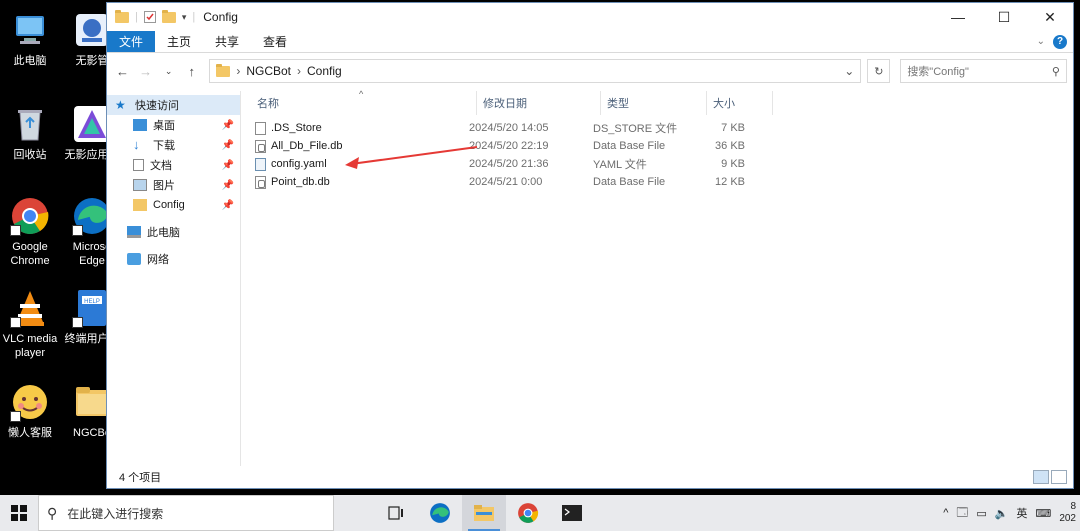  I want to click on svg-text: HELP, so click(92, 302).